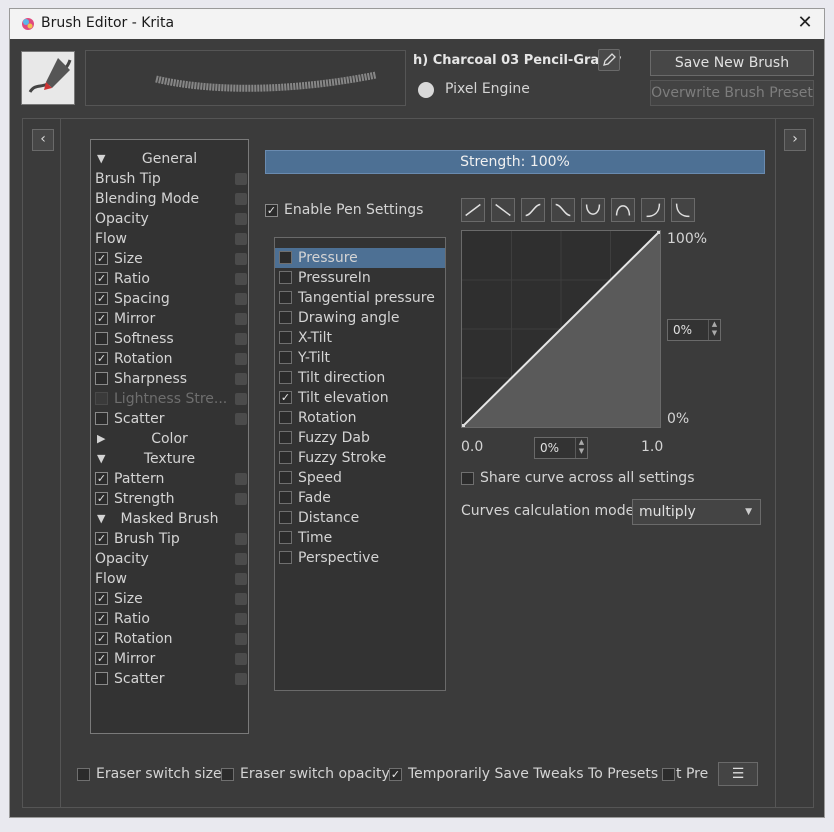 This screenshot has height=832, width=834. Describe the element at coordinates (473, 210) in the screenshot. I see `linear-curve-icon` at that location.